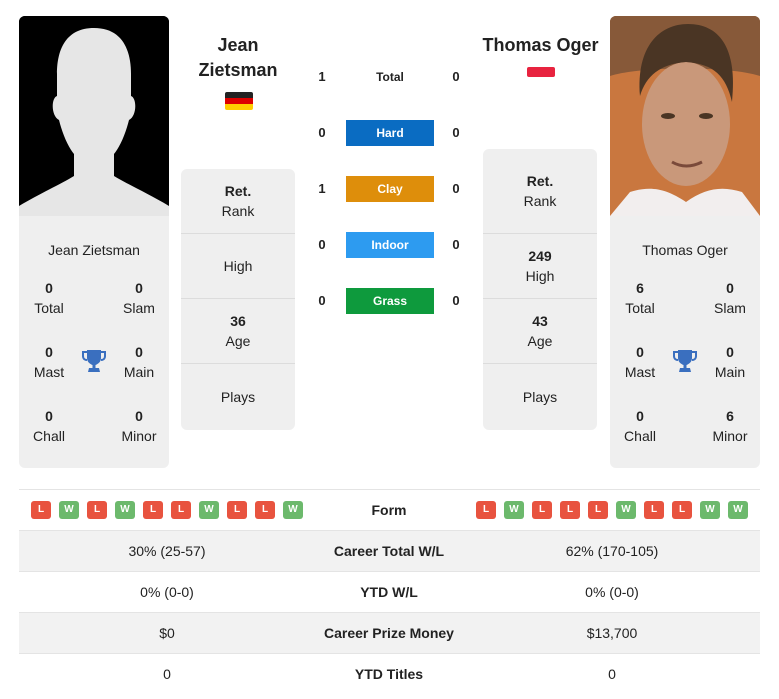 The width and height of the screenshot is (779, 699). I want to click on germany-flag-icon, so click(239, 101).